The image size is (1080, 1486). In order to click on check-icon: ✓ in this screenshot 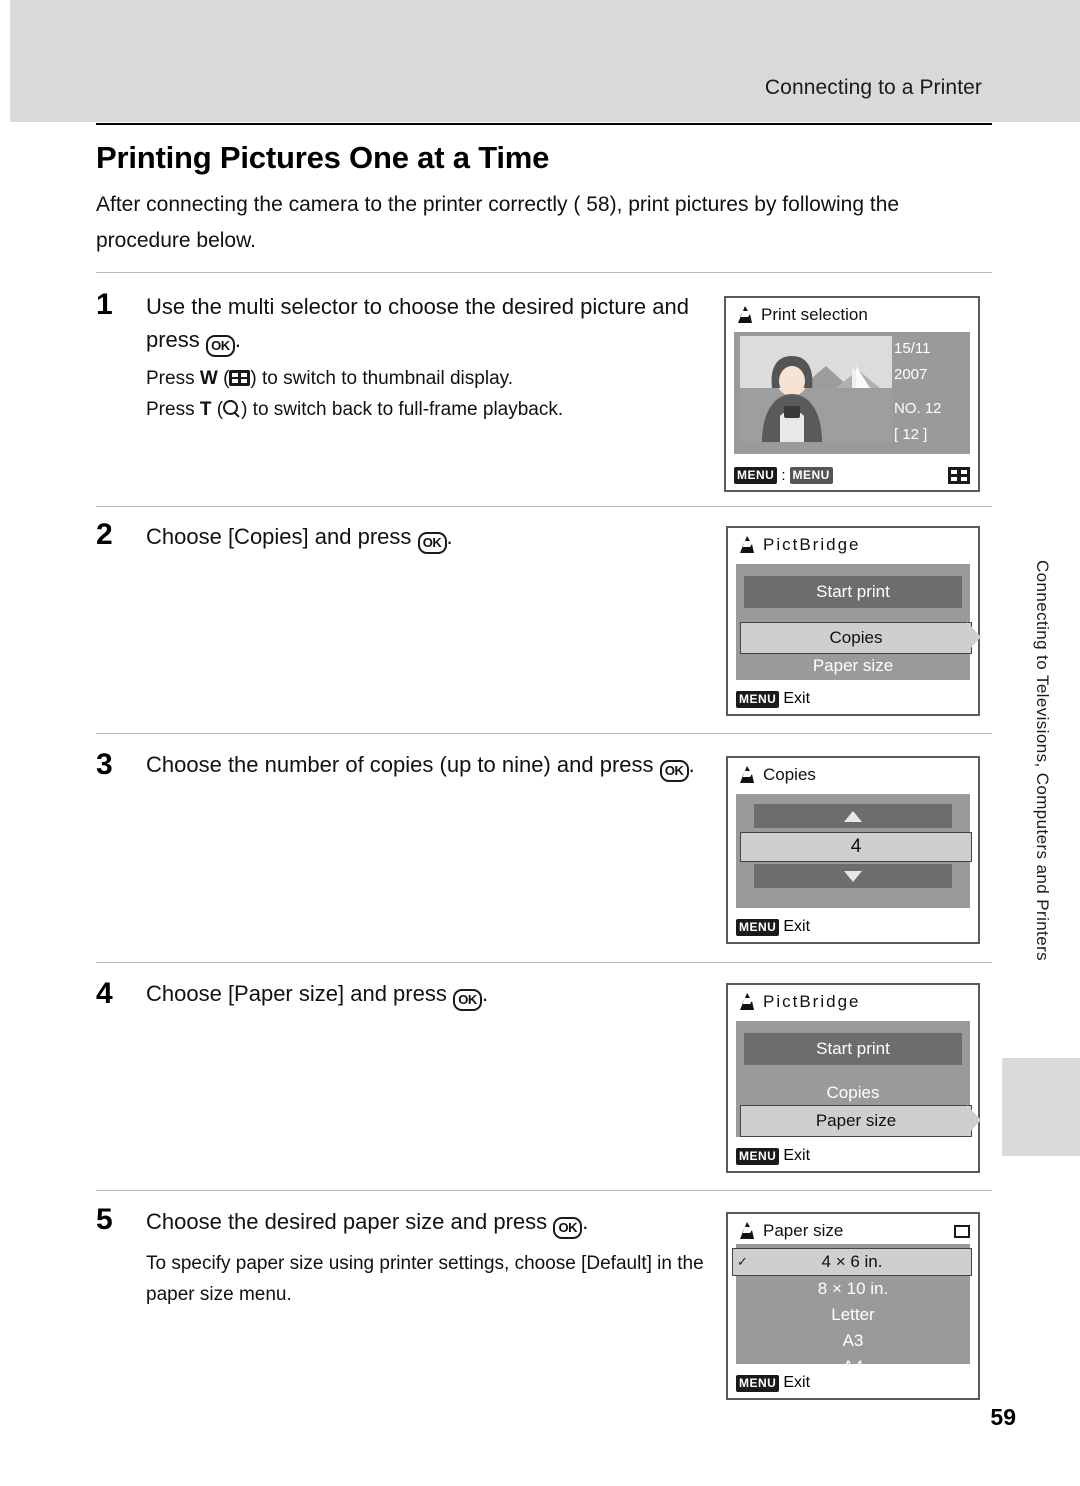, I will do `click(742, 1261)`.